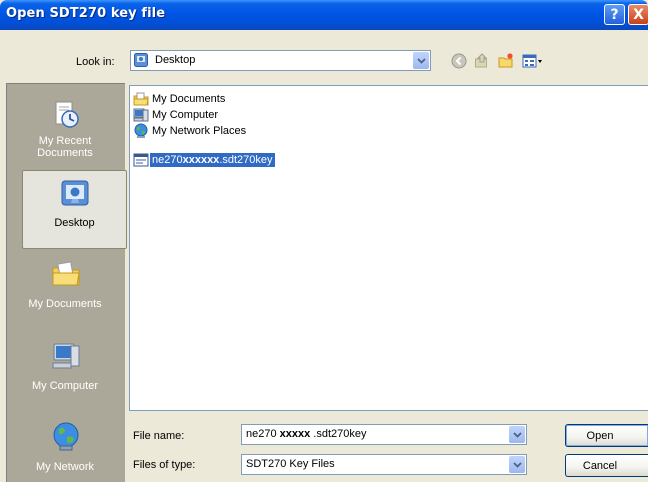 The height and width of the screenshot is (482, 648). Describe the element at coordinates (86, 13) in the screenshot. I see `window-title: Open SDT270 key file` at that location.